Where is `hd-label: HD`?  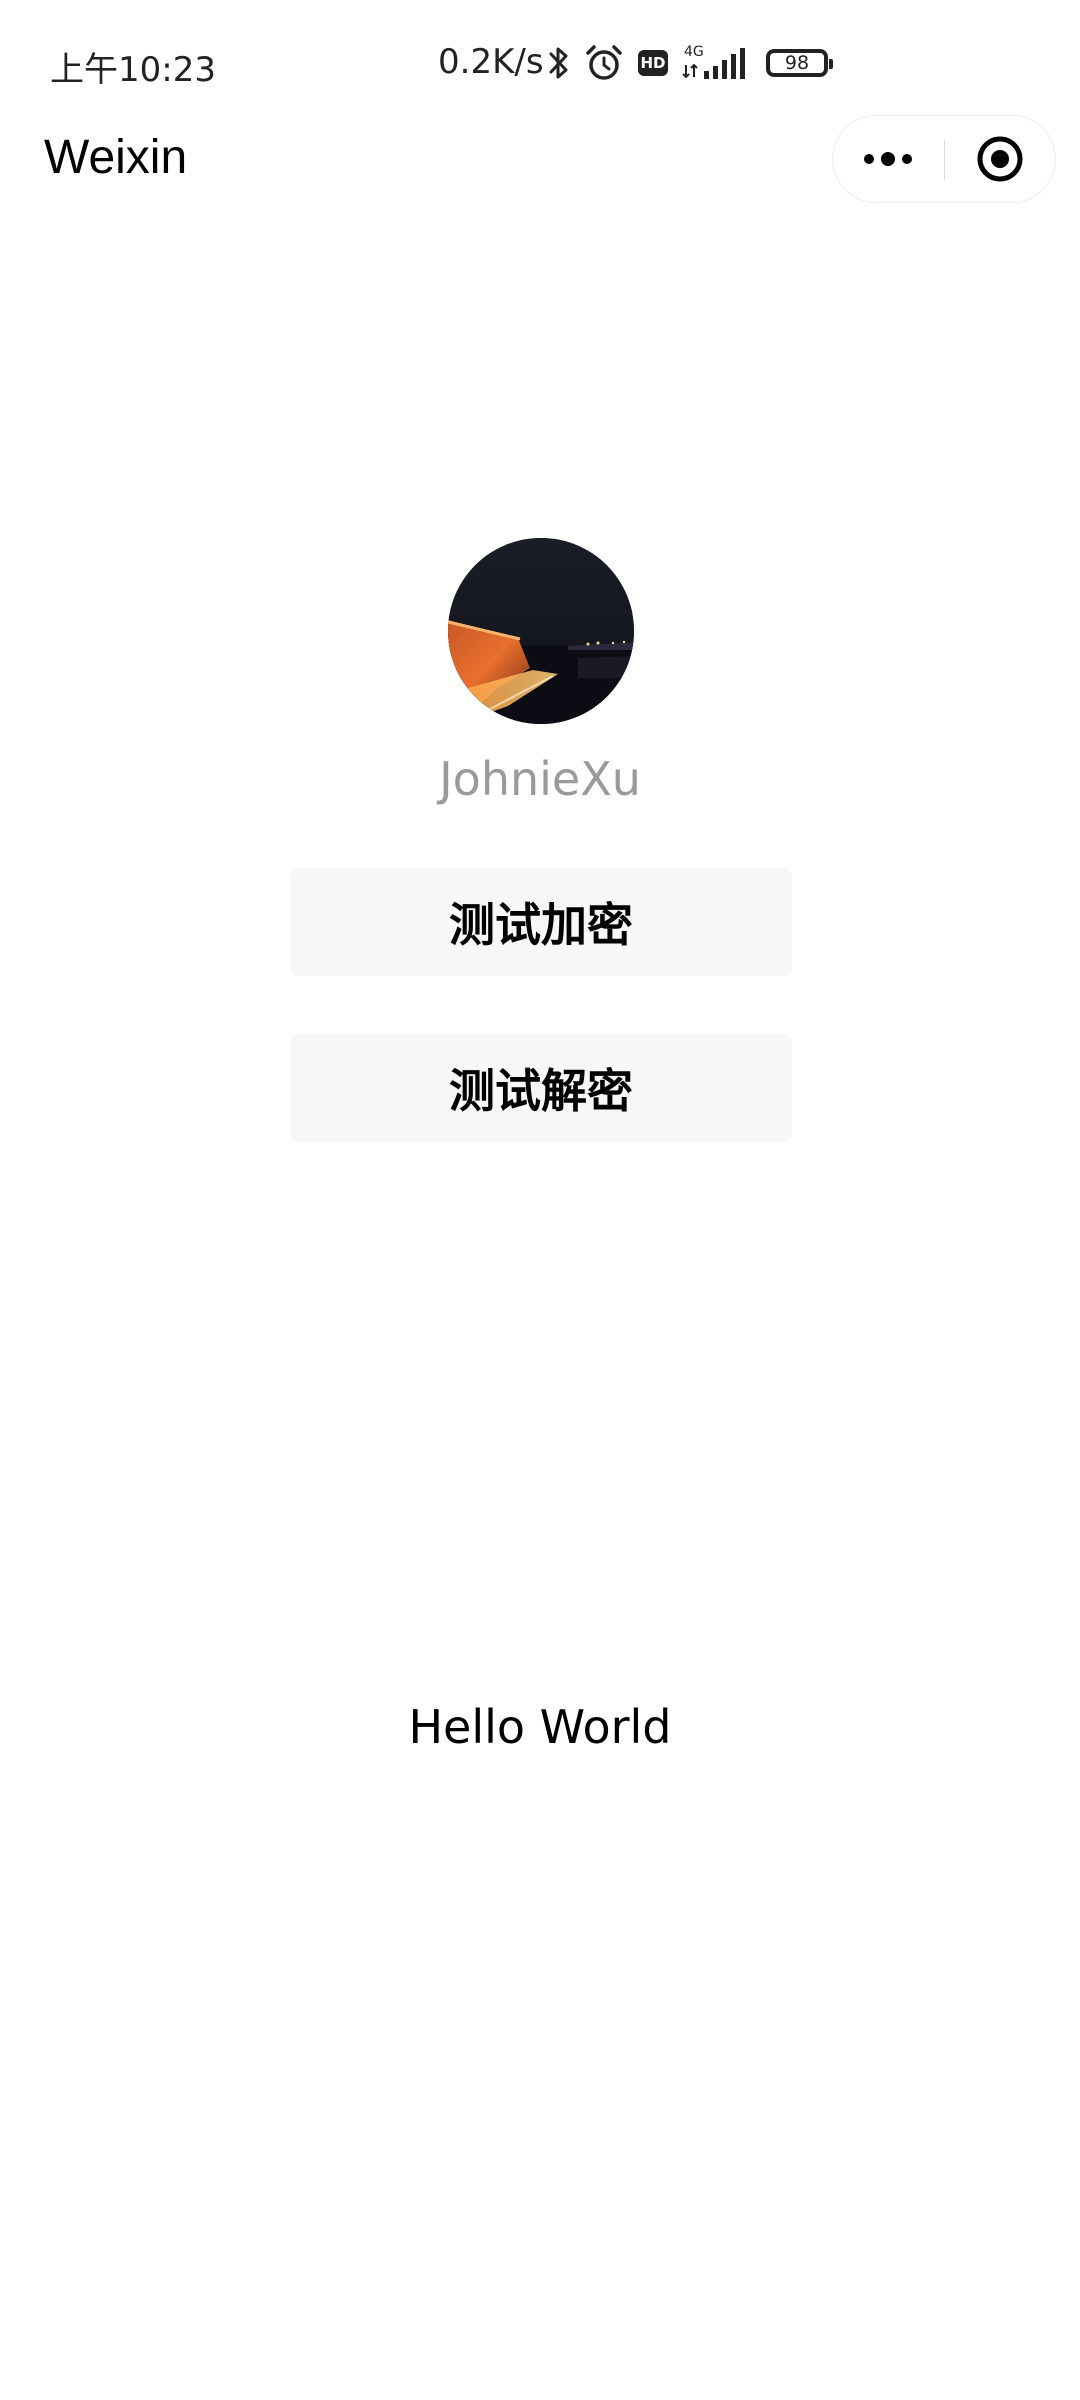 hd-label: HD is located at coordinates (653, 63).